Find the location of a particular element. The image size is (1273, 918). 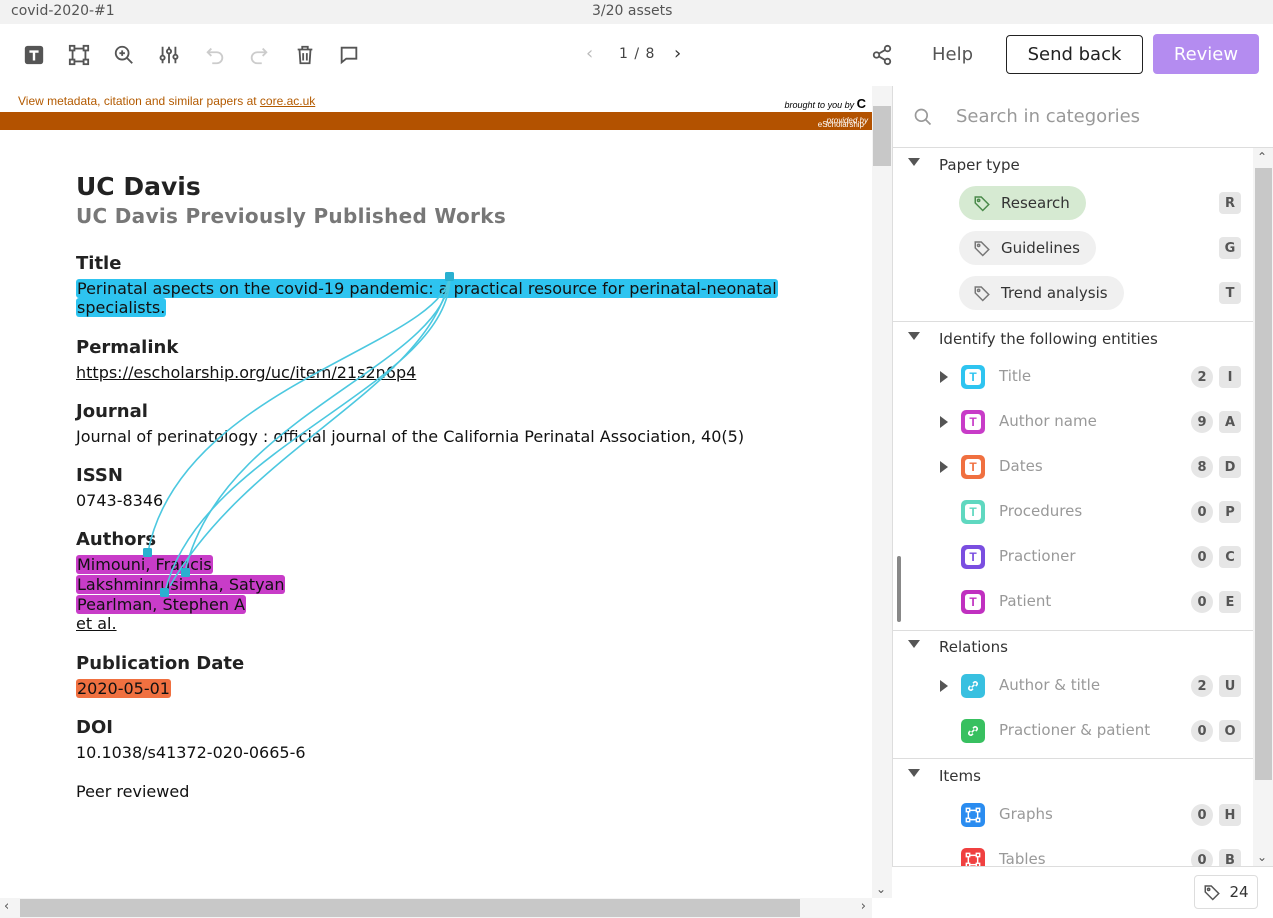

top-bar: covid-2020-#1 3/20 assets is located at coordinates (636, 12).